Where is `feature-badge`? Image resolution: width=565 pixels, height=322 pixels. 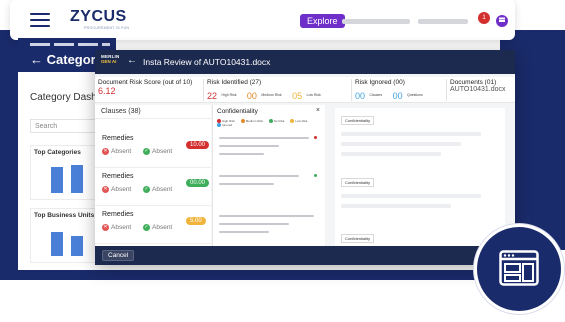
feature-badge is located at coordinates (519, 269).